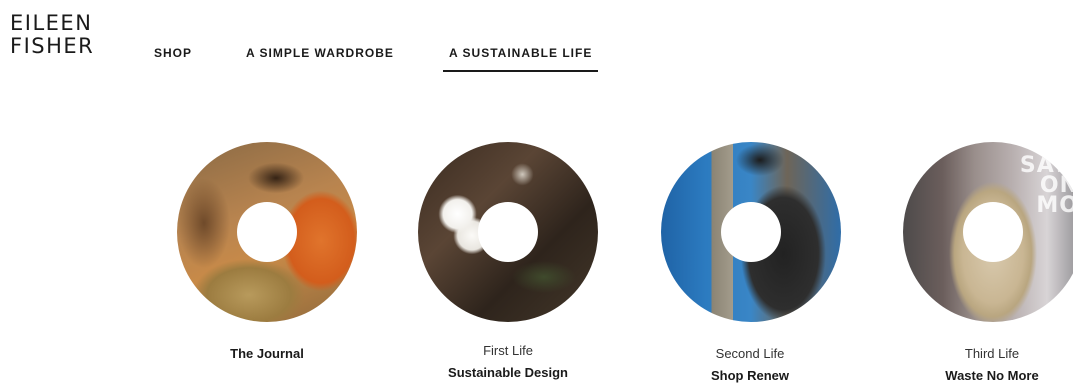 This screenshot has width=1073, height=384. I want to click on nav-item-a-simple-wardrobe: A SIMPLE WARDROBE, so click(320, 59).